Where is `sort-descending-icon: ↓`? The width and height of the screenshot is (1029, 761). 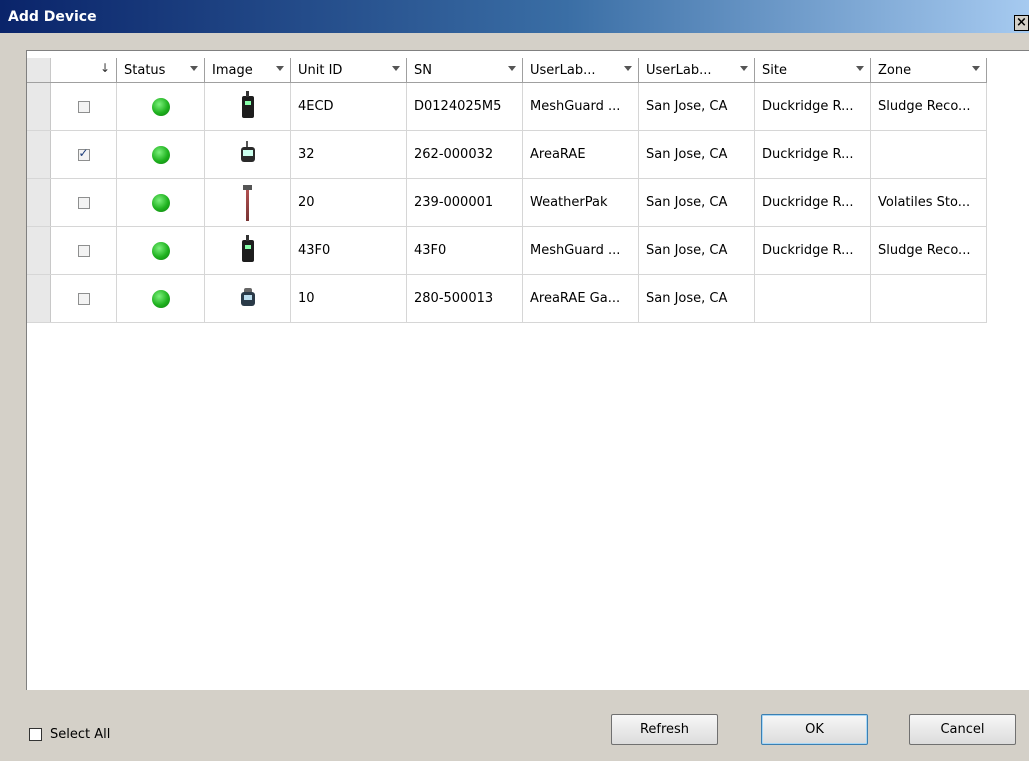 sort-descending-icon: ↓ is located at coordinates (105, 68).